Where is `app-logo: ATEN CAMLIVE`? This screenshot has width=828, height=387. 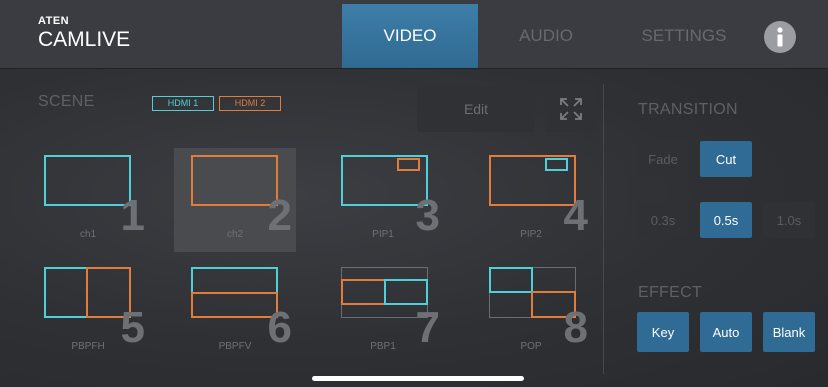
app-logo: ATEN CAMLIVE is located at coordinates (84, 34).